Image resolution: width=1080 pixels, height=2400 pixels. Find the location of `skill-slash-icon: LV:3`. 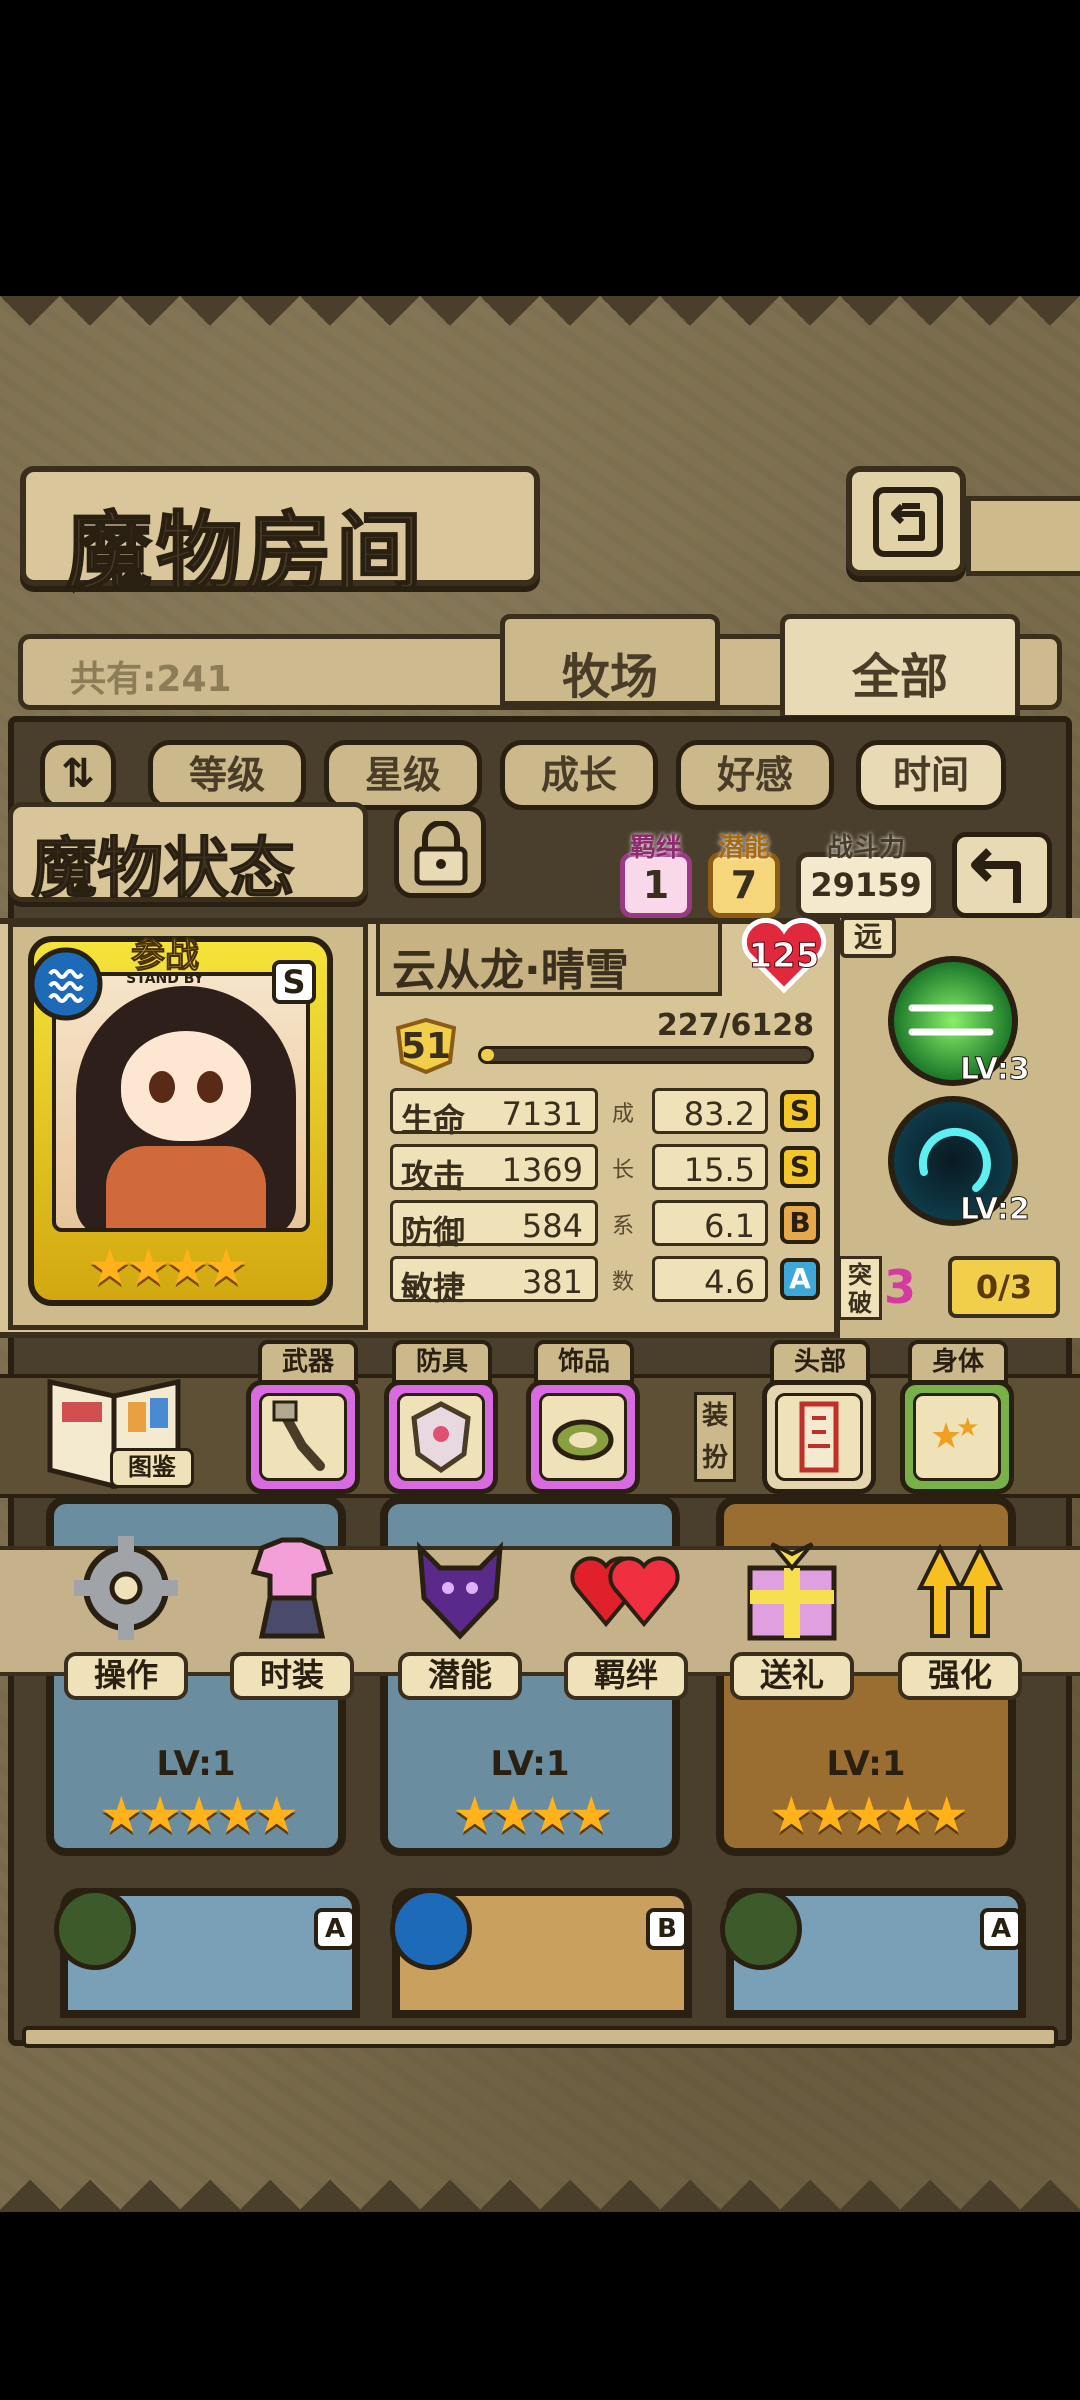

skill-slash-icon: LV:3 is located at coordinates (959, 1022).